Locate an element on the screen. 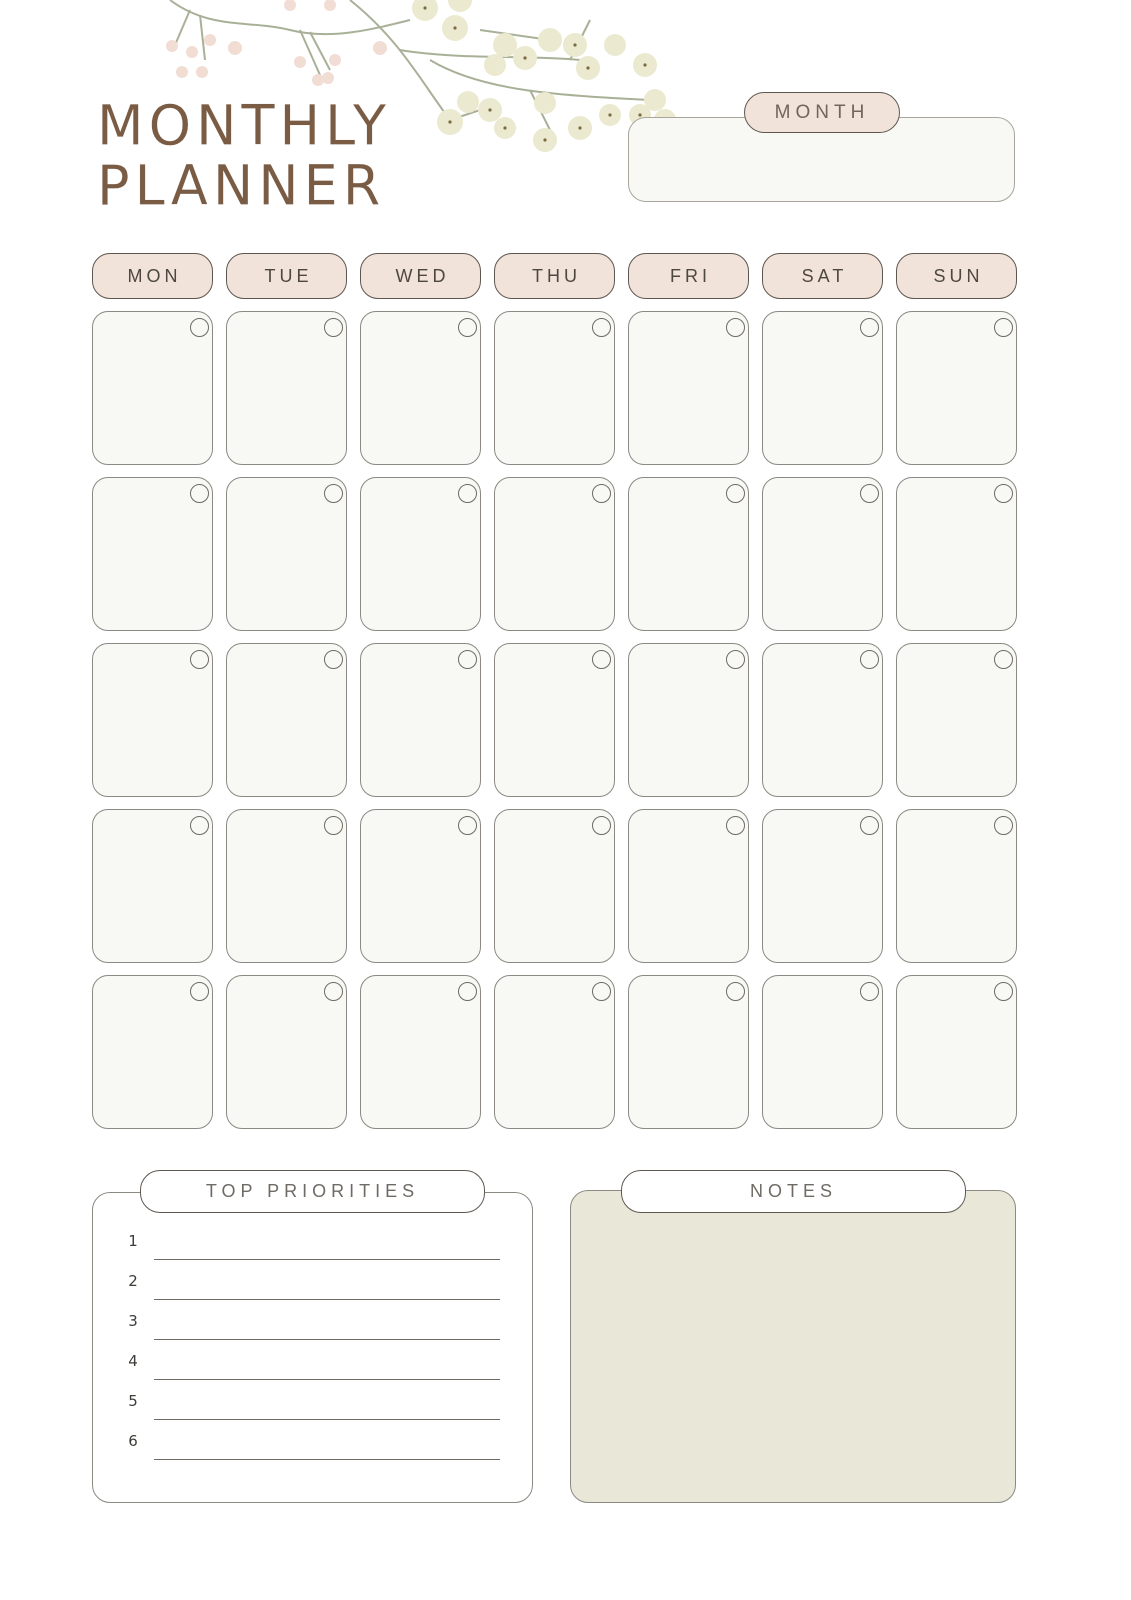 The height and width of the screenshot is (1600, 1131). notes-label: NOTES is located at coordinates (793, 1191).